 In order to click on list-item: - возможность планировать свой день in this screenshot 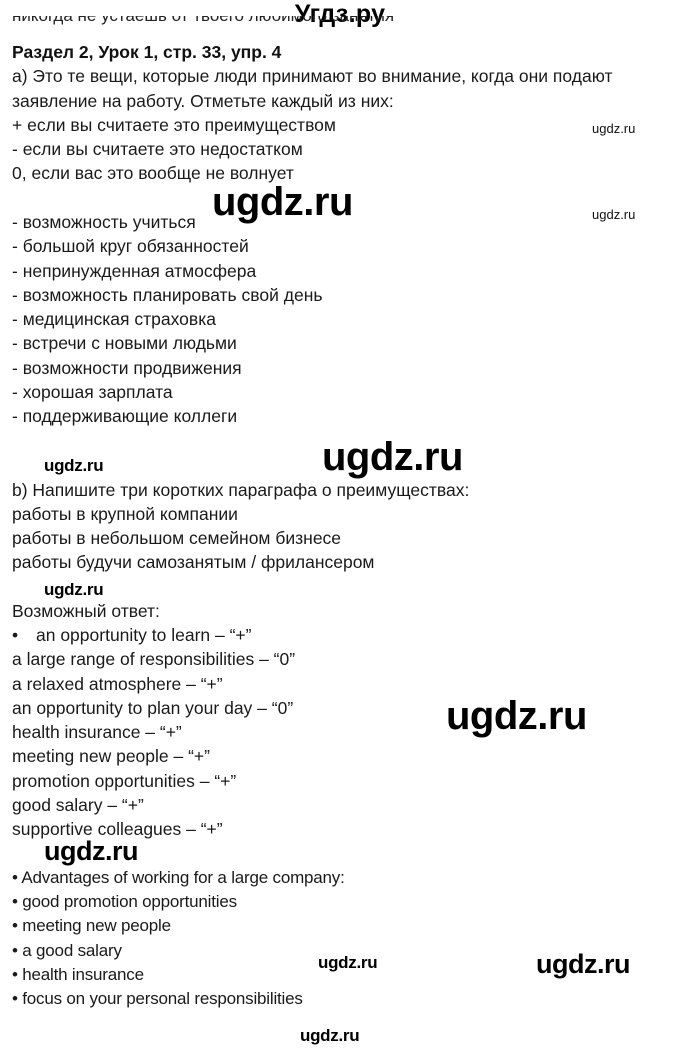, I will do `click(167, 295)`.